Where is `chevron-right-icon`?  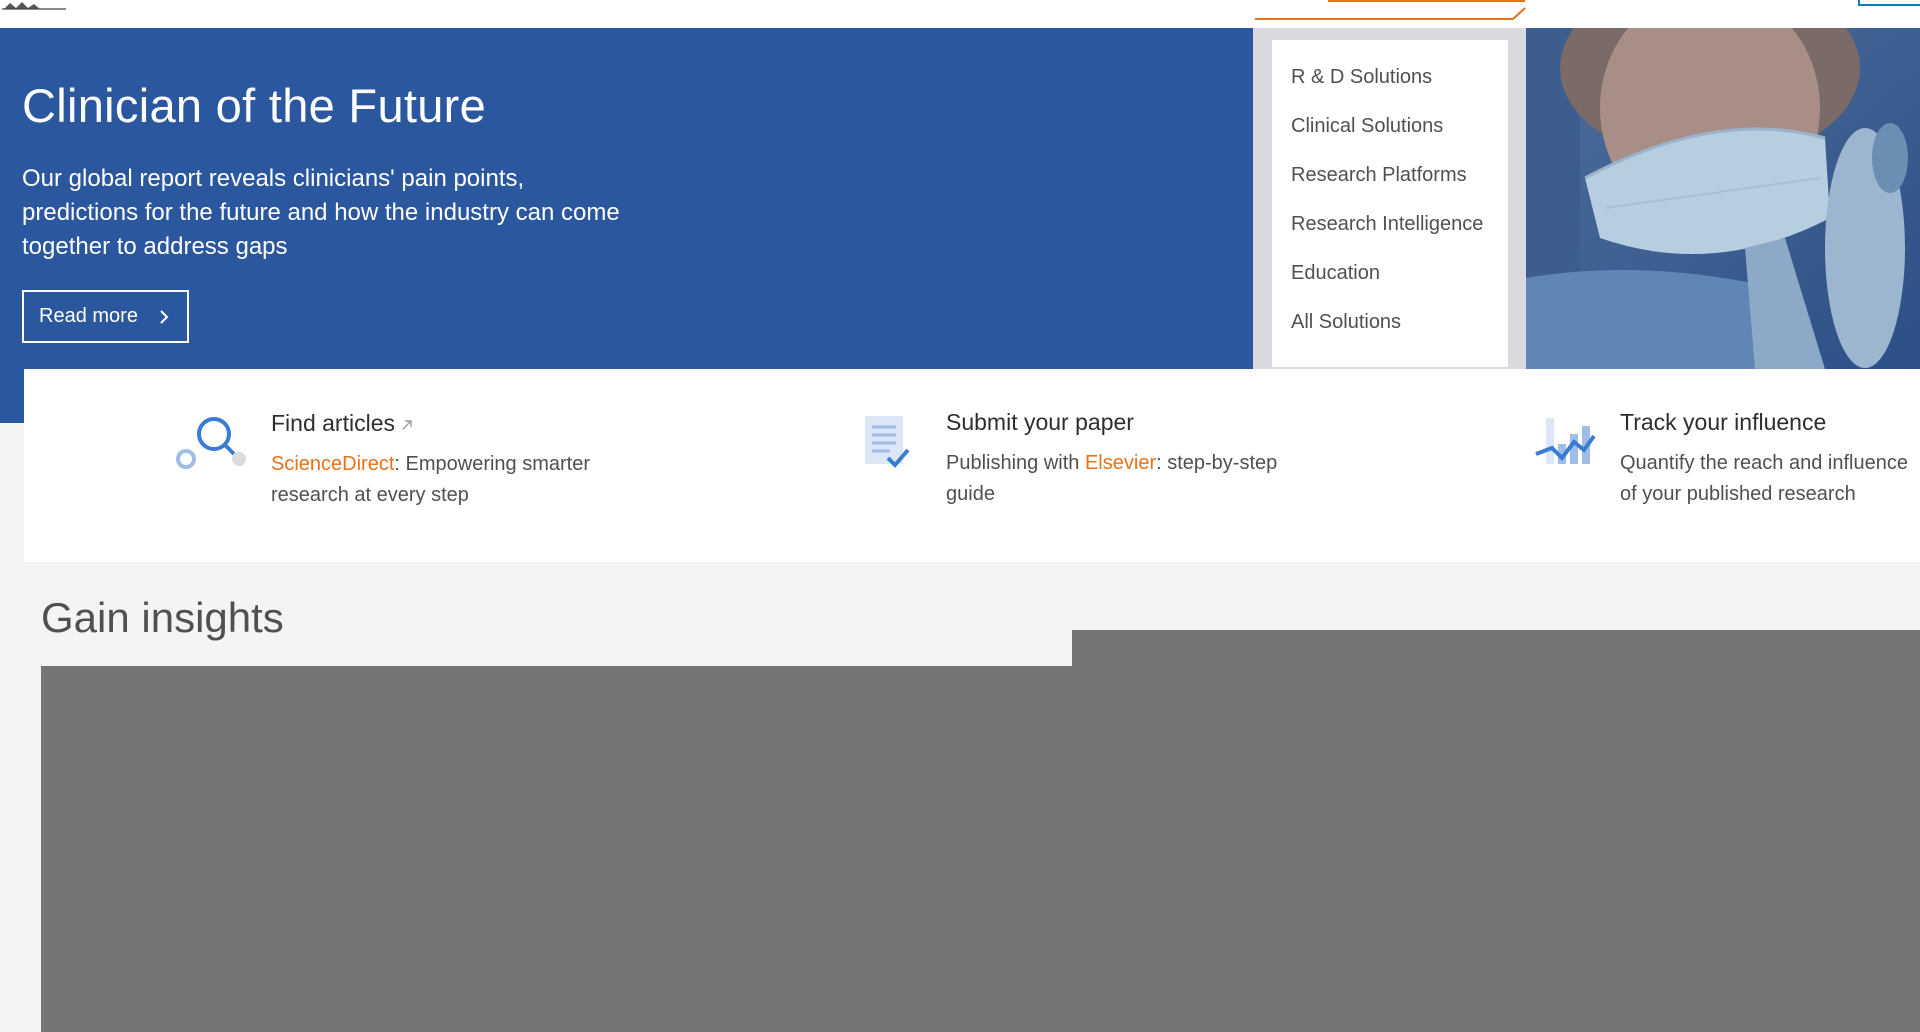
chevron-right-icon is located at coordinates (164, 316).